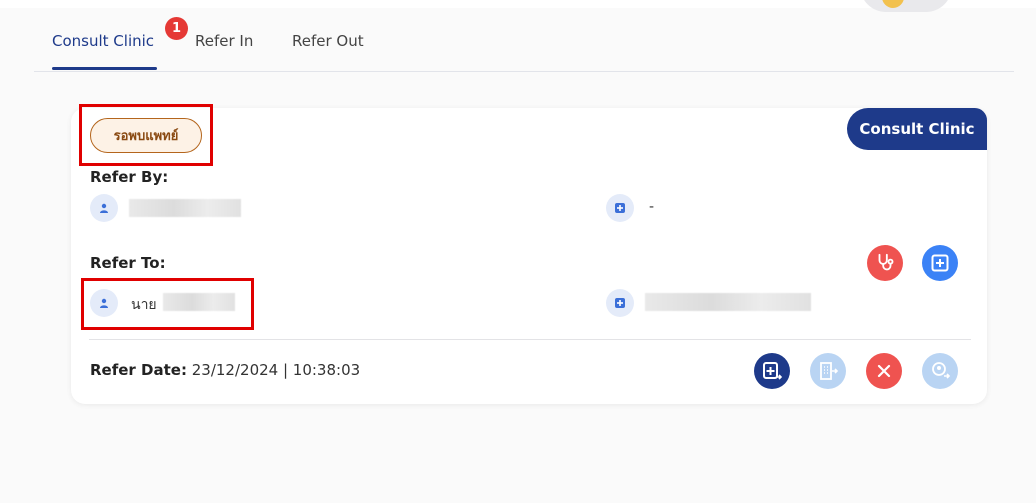 The image size is (1036, 503). I want to click on cancel-button, so click(884, 371).